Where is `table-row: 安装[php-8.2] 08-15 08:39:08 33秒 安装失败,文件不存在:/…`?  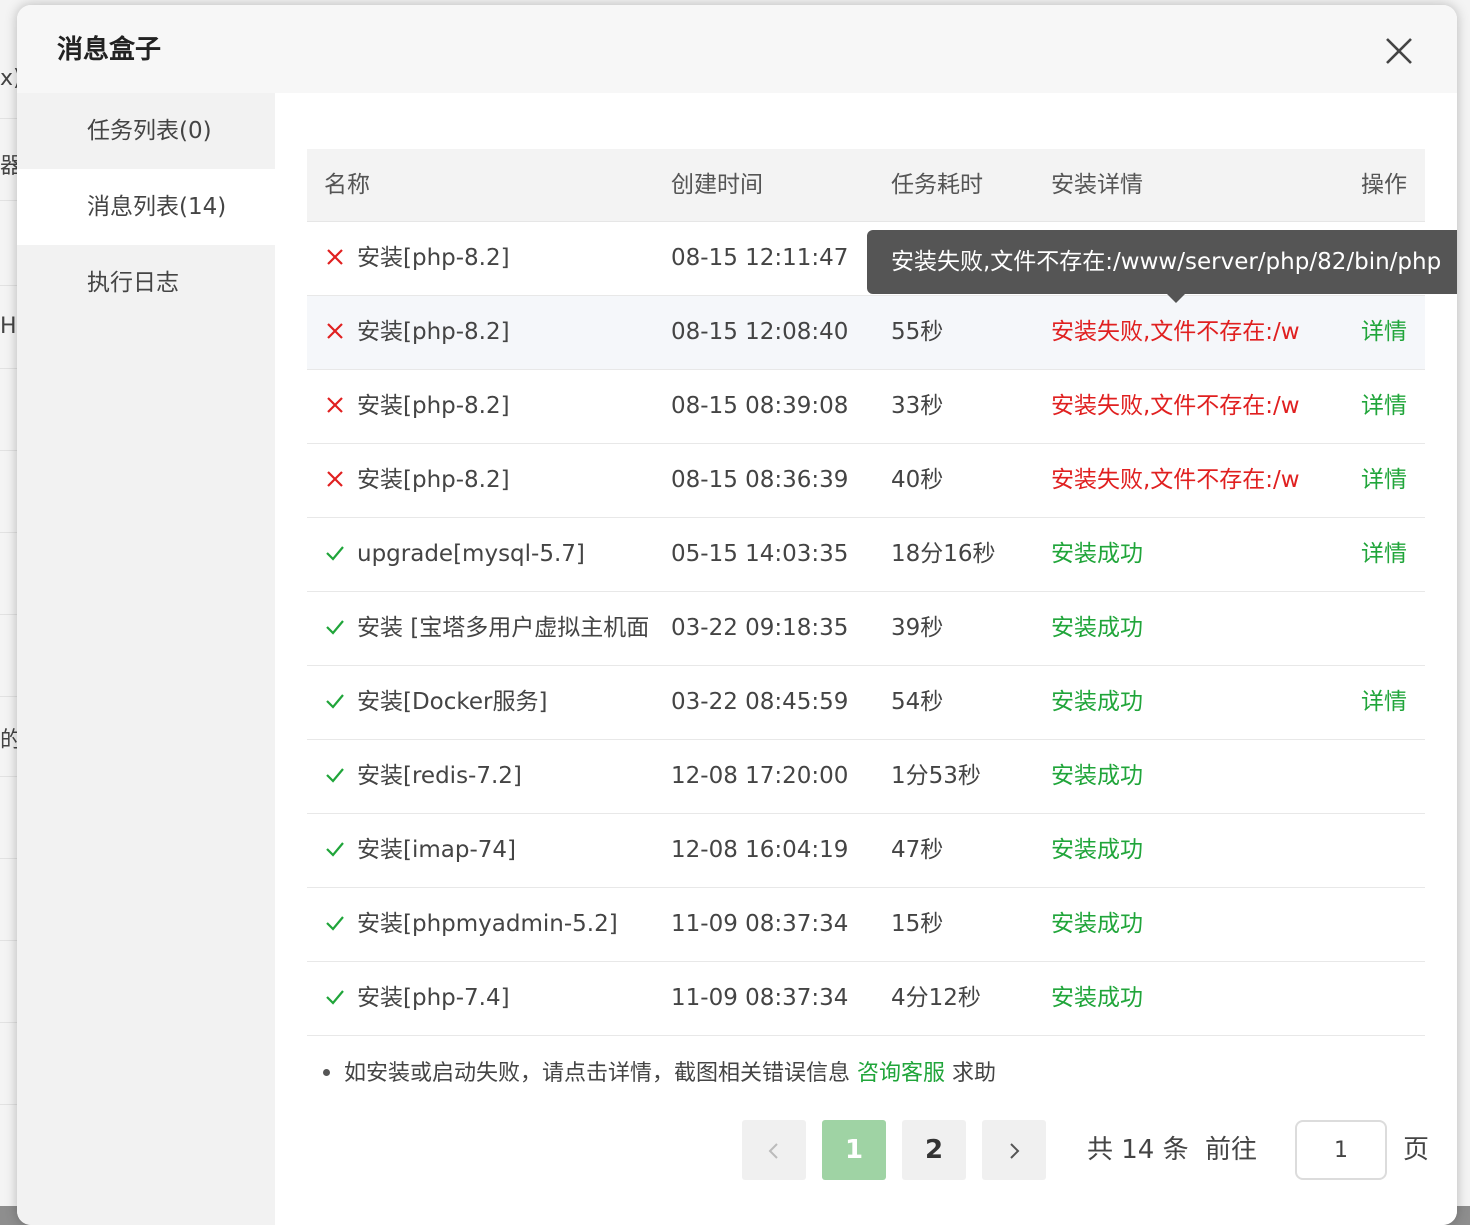
table-row: 安装[php-8.2] 08-15 08:39:08 33秒 安装失败,文件不存在:/… is located at coordinates (866, 407).